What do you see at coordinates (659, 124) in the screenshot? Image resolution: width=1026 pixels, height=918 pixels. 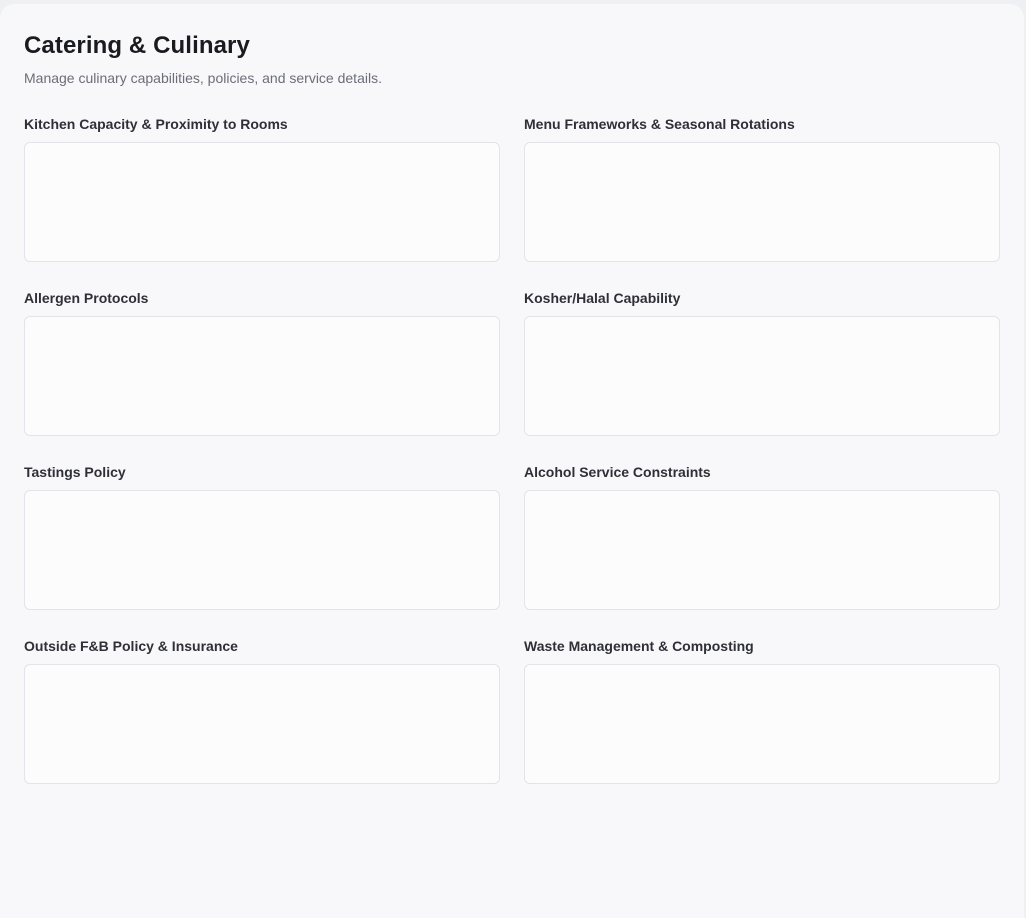 I see `field-label: Menu Frameworks & Seasonal Rotations` at bounding box center [659, 124].